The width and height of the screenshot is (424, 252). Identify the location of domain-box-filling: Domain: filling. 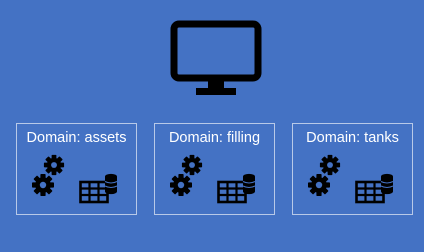
(214, 169).